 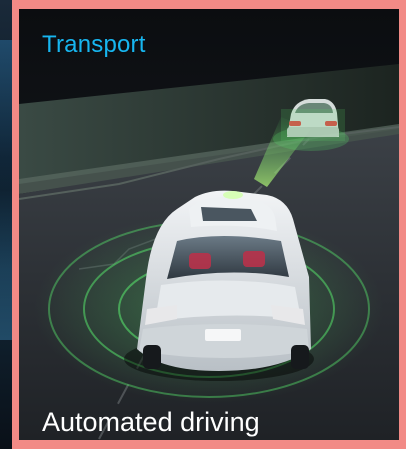 What do you see at coordinates (151, 422) in the screenshot?
I see `card-caption: Automated driving` at bounding box center [151, 422].